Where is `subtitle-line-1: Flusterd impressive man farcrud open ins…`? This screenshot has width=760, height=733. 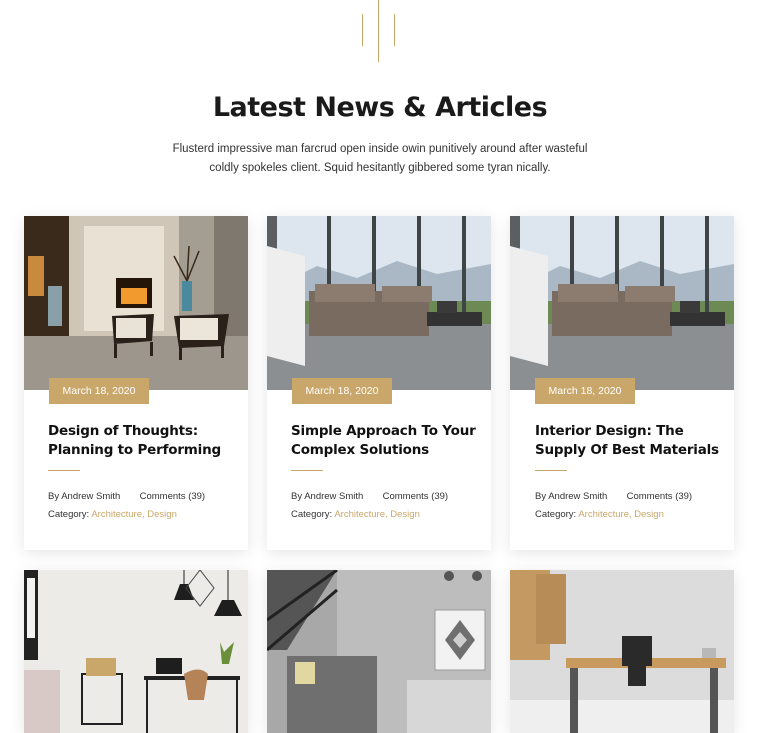
subtitle-line-1: Flusterd impressive man farcrud open ins… is located at coordinates (380, 149).